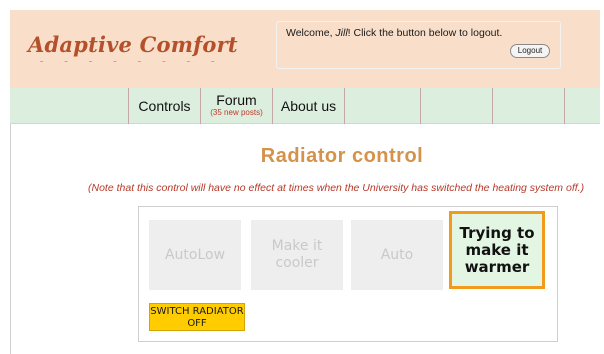  I want to click on nav-item-controls: Controls, so click(164, 106).